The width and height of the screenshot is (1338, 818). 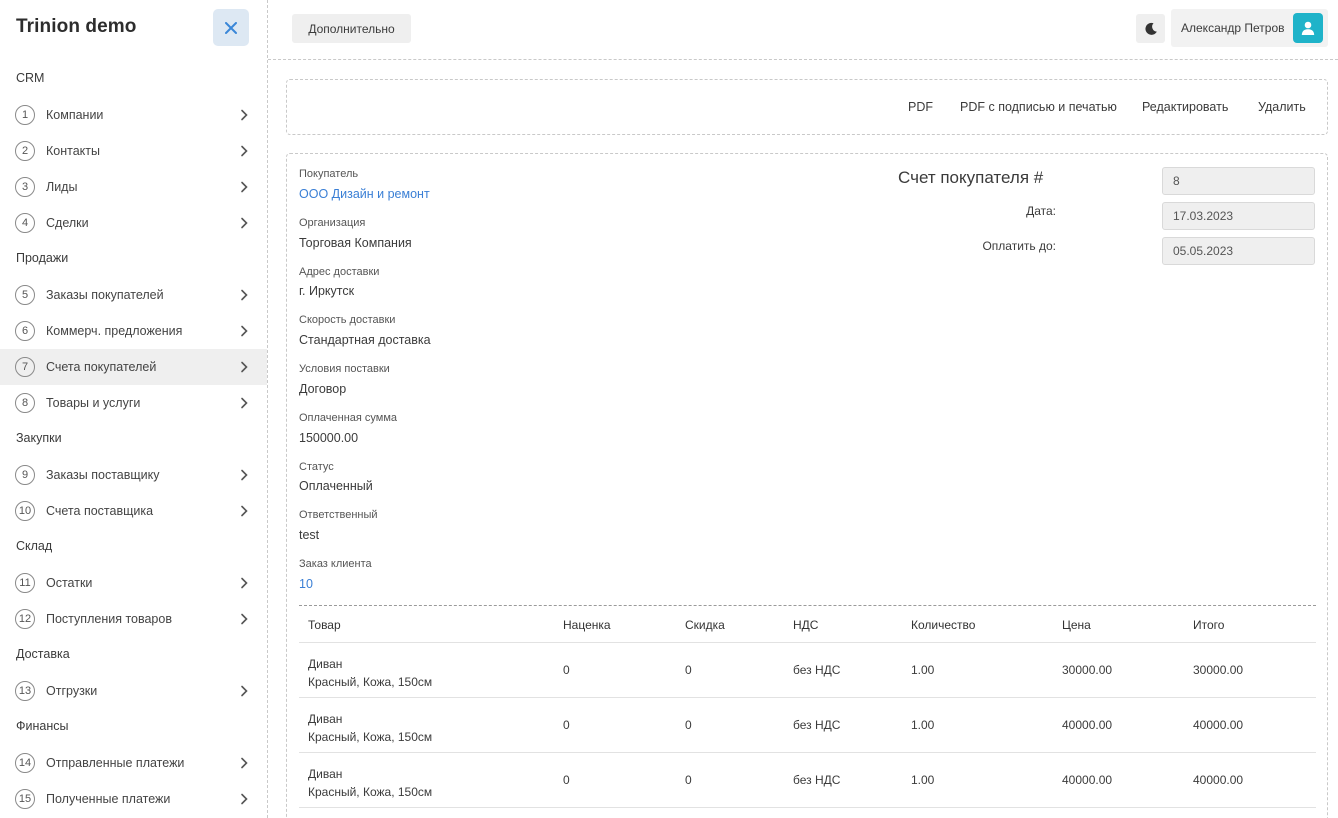 I want to click on sidebar-item-label: Компании, so click(x=75, y=115).